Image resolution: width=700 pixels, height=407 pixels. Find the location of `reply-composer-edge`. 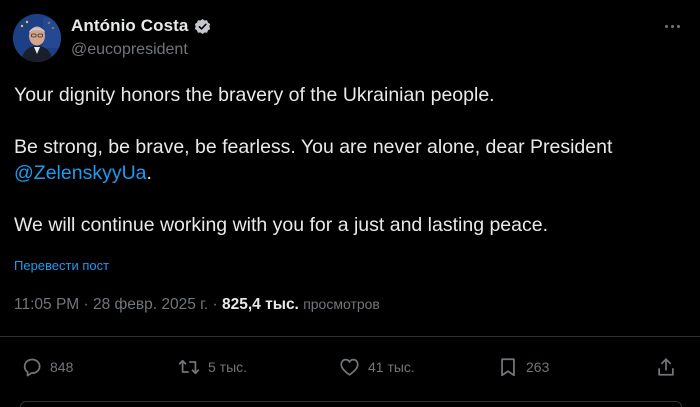

reply-composer-edge is located at coordinates (351, 404).